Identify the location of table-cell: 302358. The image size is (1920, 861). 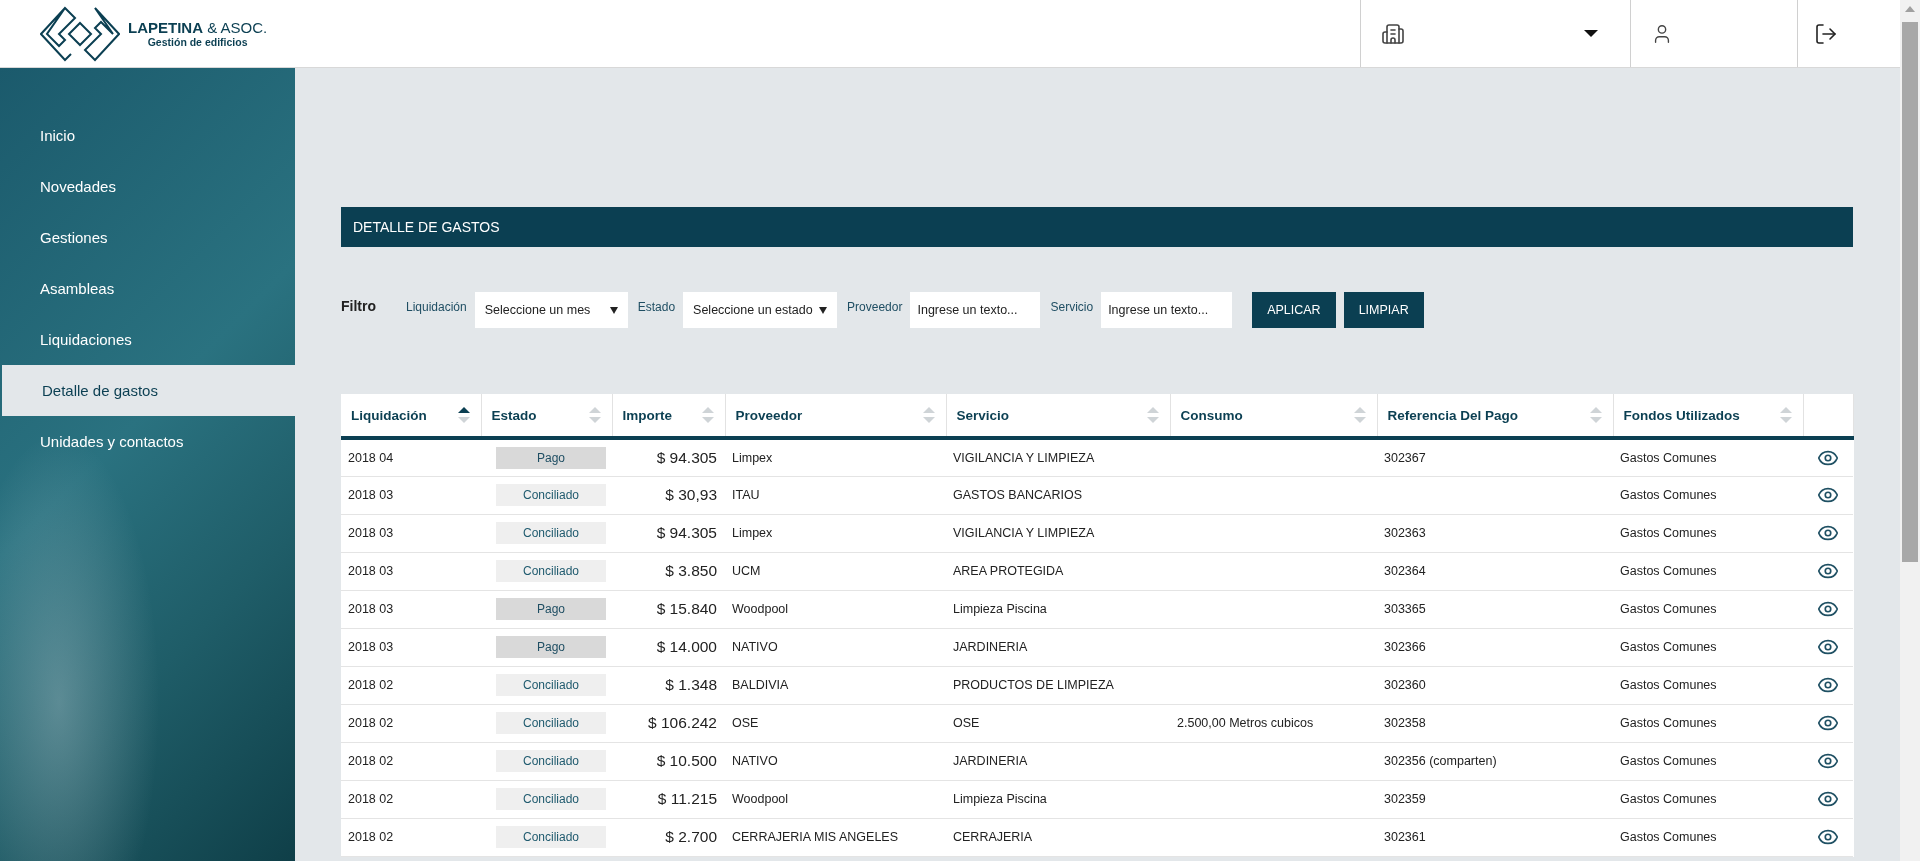
(1405, 723).